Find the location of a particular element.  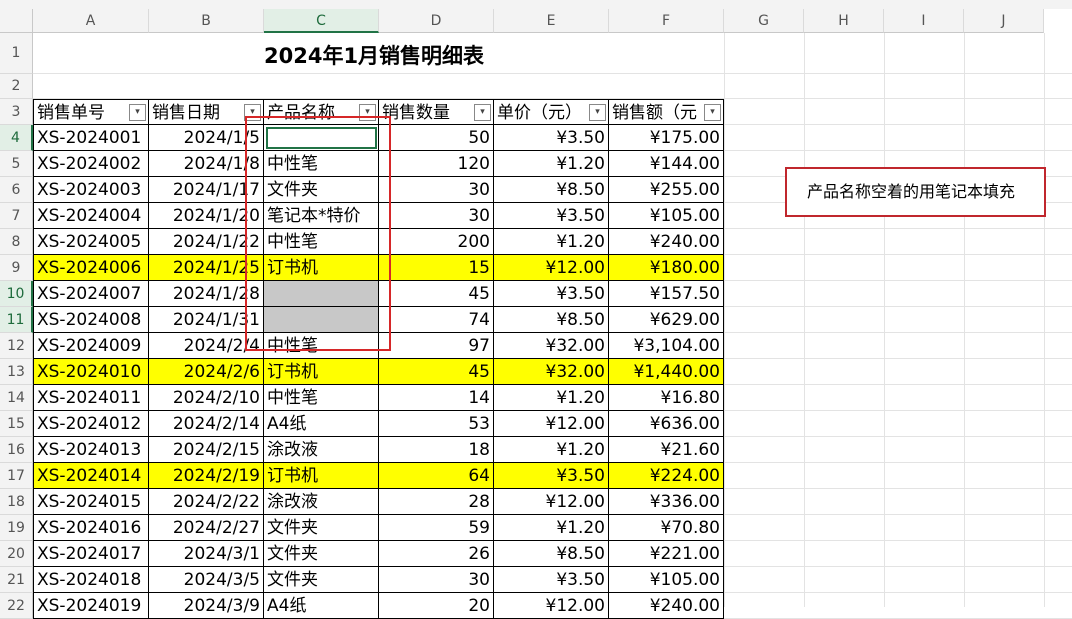

table-cell-qty: 15 is located at coordinates (436, 268).